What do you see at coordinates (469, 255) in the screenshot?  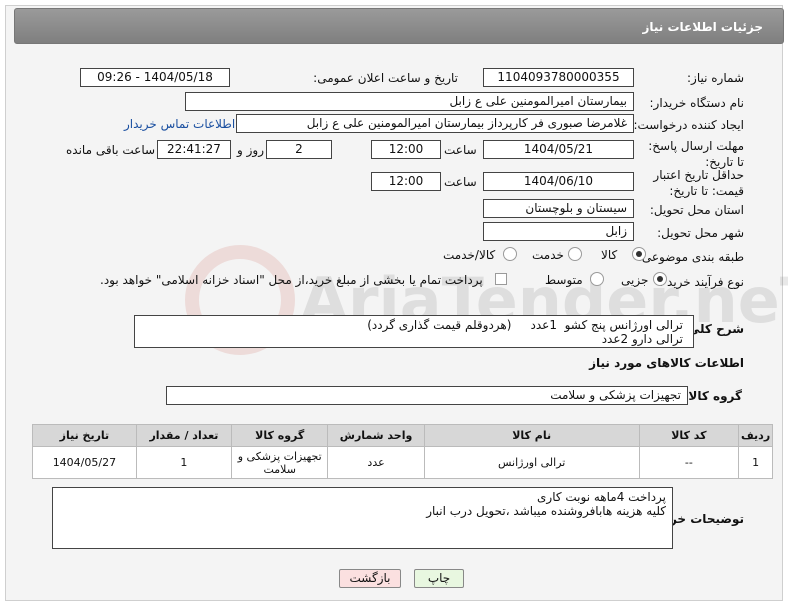 I see `category-option-both: کالا/خدمت` at bounding box center [469, 255].